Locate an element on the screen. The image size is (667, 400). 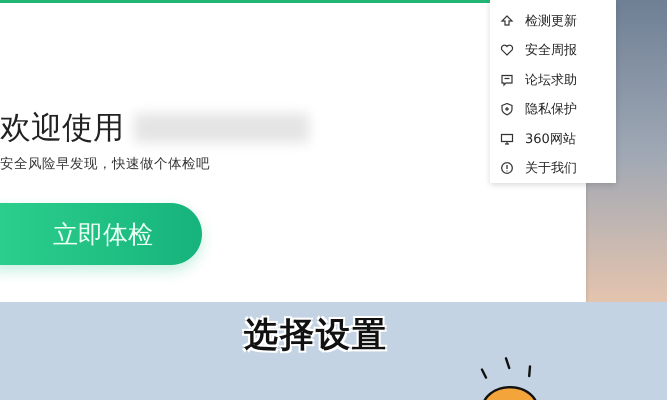
menu-item: 安全周报 is located at coordinates (553, 50).